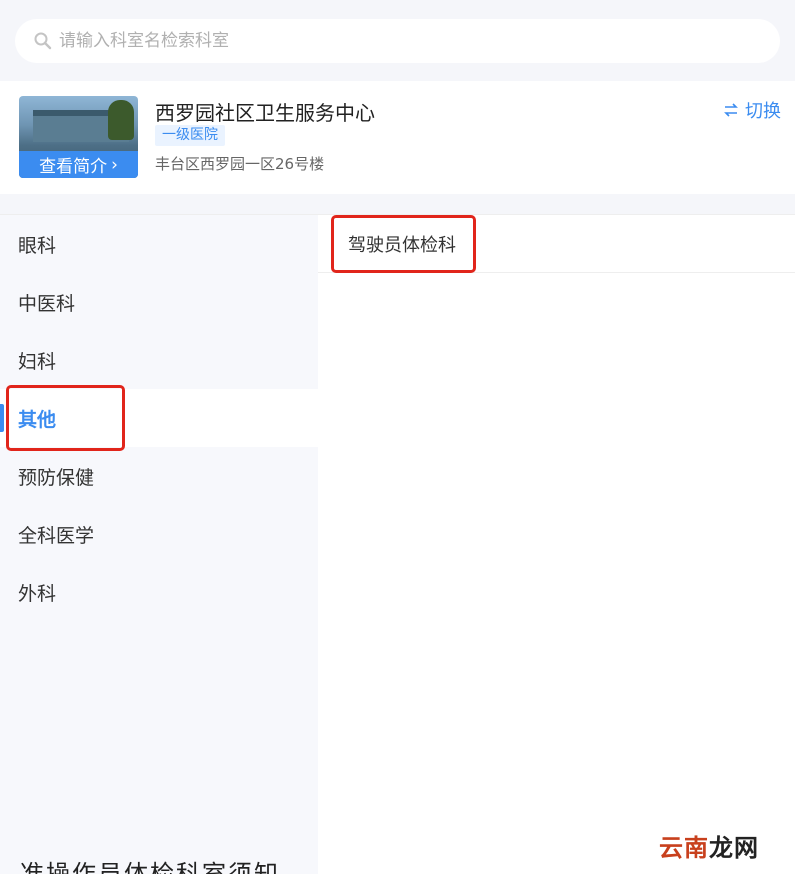 The height and width of the screenshot is (874, 795). I want to click on sub-department-list: 驾驶员体检科, so click(556, 244).